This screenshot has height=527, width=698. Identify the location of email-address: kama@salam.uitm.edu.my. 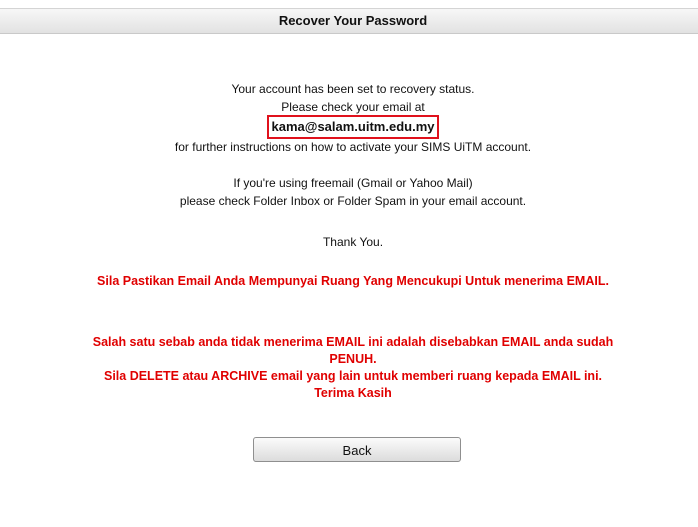
(353, 127).